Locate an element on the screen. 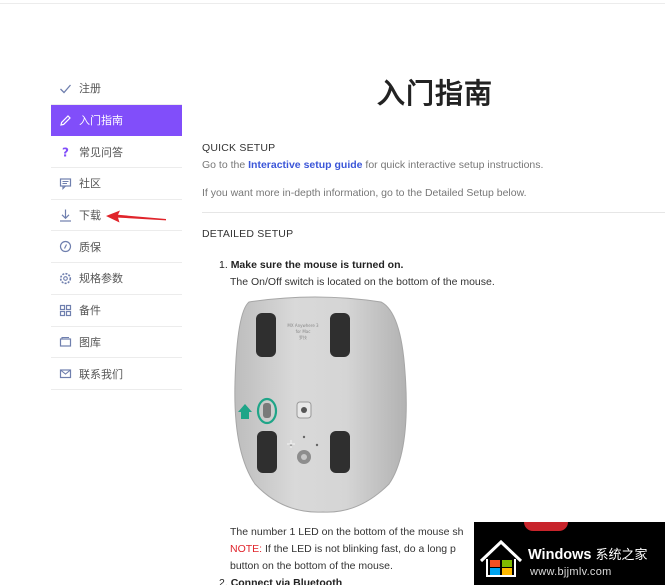 This screenshot has width=665, height=585. sidebar-item-getting-started: 入门指南 is located at coordinates (116, 120).